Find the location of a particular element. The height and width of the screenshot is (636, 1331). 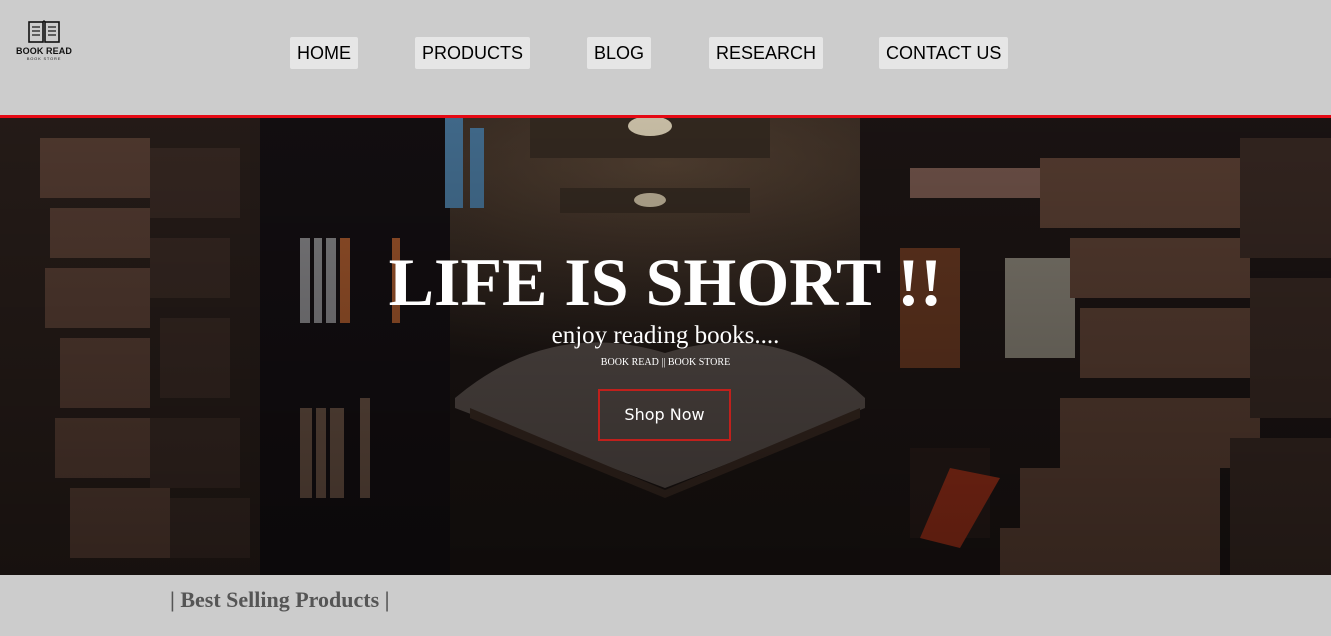

best-selling-heading: | Best Selling Products | is located at coordinates (280, 599).